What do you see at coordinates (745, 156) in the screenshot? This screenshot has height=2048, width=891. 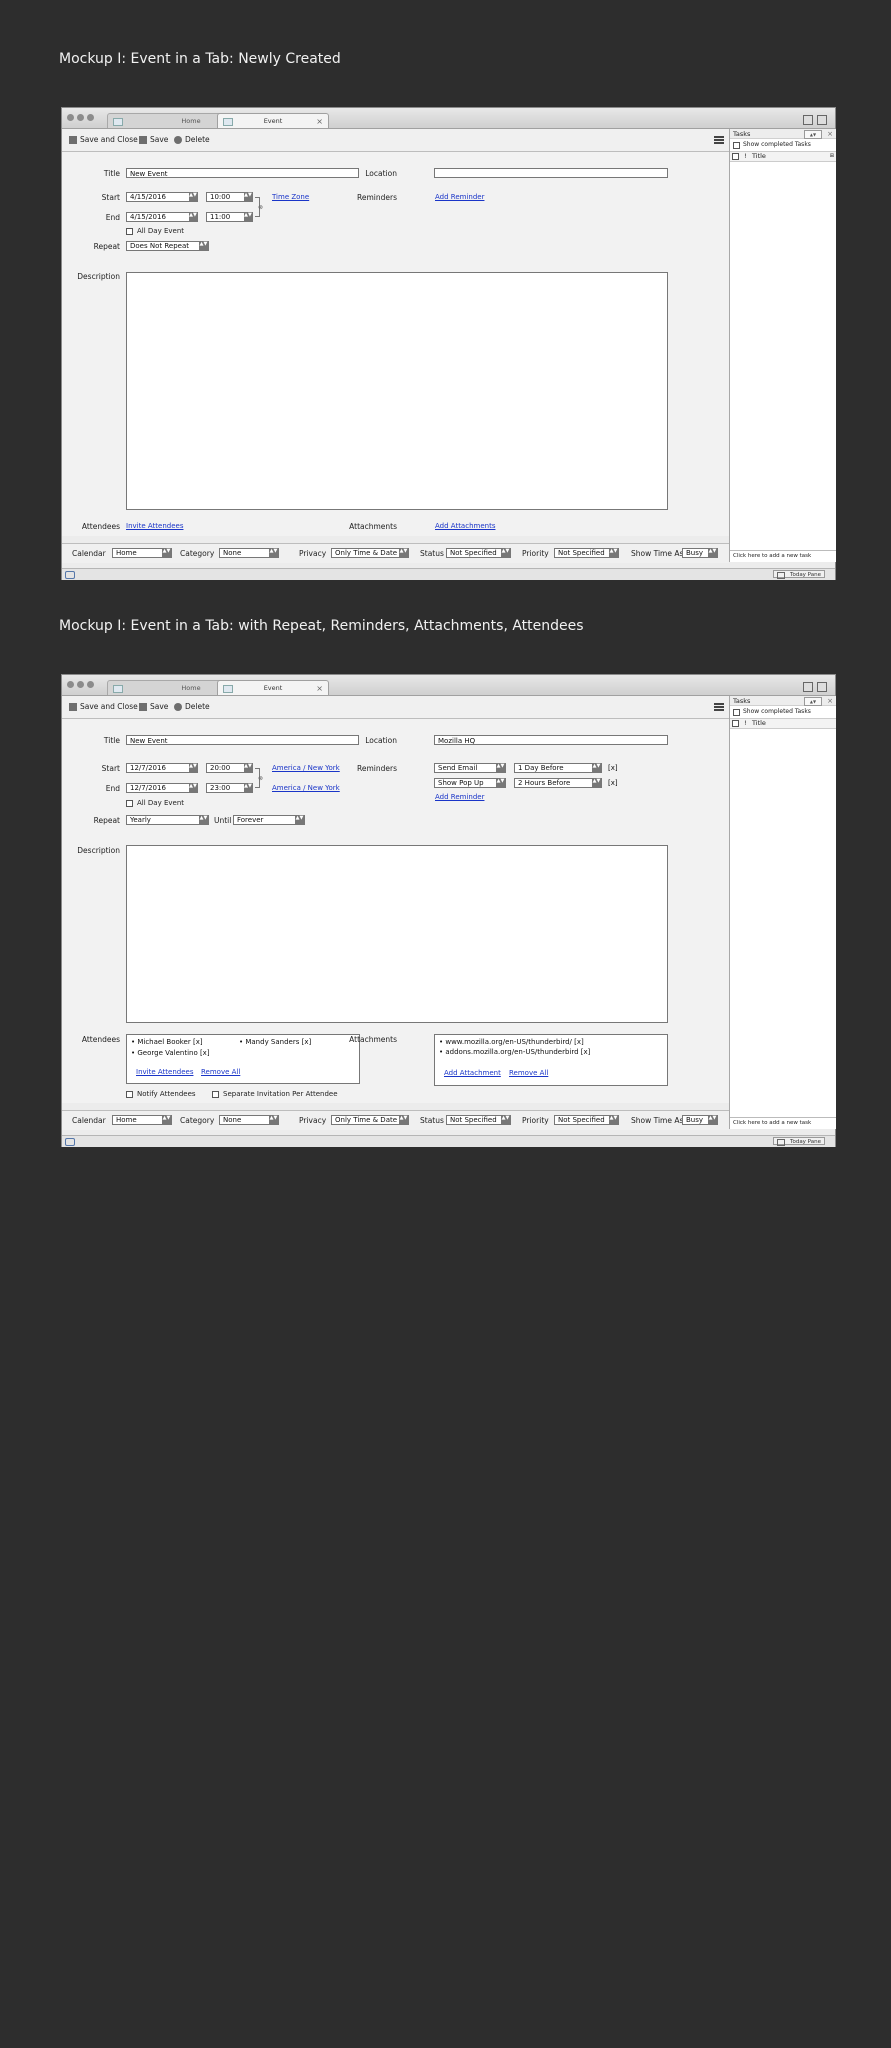 I see `priority-column-icon: !` at bounding box center [745, 156].